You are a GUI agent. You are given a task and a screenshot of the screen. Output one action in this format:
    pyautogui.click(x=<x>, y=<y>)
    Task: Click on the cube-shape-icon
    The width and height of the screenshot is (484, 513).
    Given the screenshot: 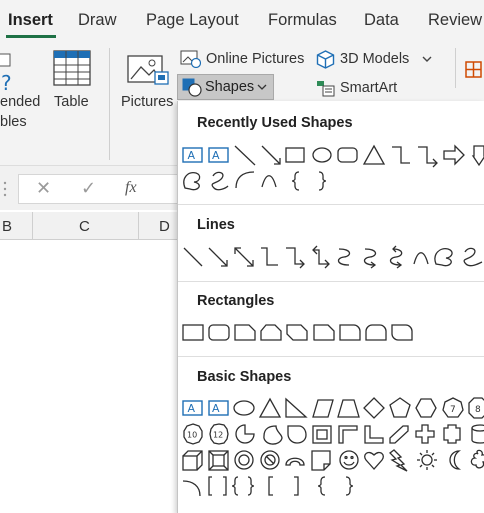 What is the action you would take?
    pyautogui.click(x=192, y=460)
    